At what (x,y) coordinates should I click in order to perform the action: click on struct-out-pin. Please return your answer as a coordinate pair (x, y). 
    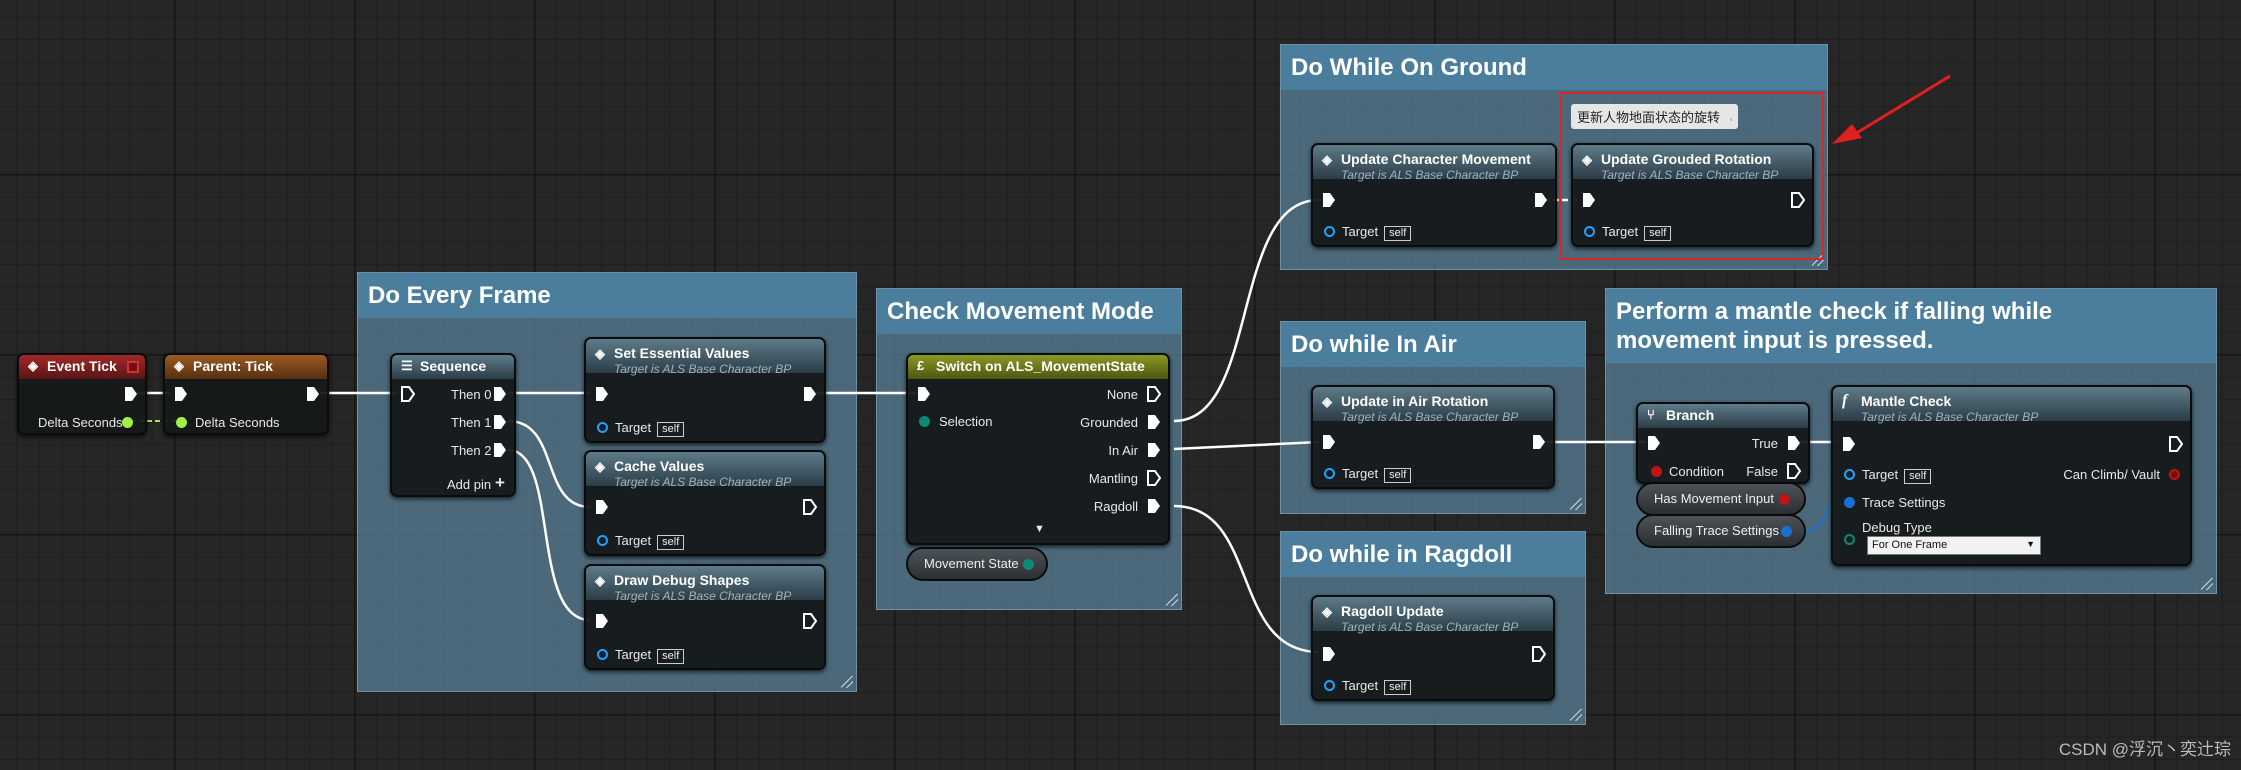
    Looking at the image, I should click on (1786, 531).